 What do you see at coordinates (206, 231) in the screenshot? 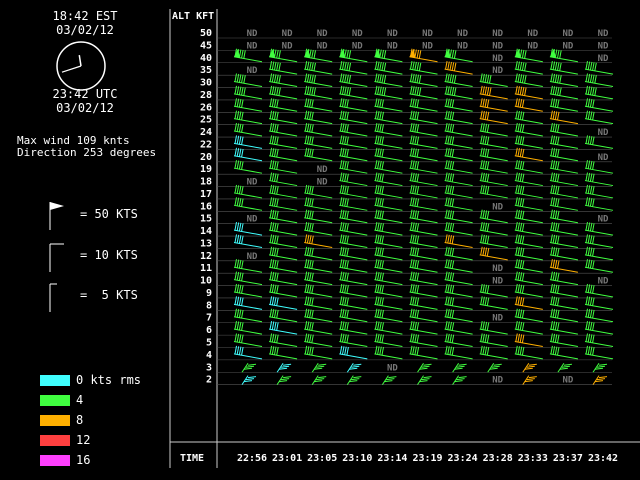
I see `altitude-tick-label: 14` at bounding box center [206, 231].